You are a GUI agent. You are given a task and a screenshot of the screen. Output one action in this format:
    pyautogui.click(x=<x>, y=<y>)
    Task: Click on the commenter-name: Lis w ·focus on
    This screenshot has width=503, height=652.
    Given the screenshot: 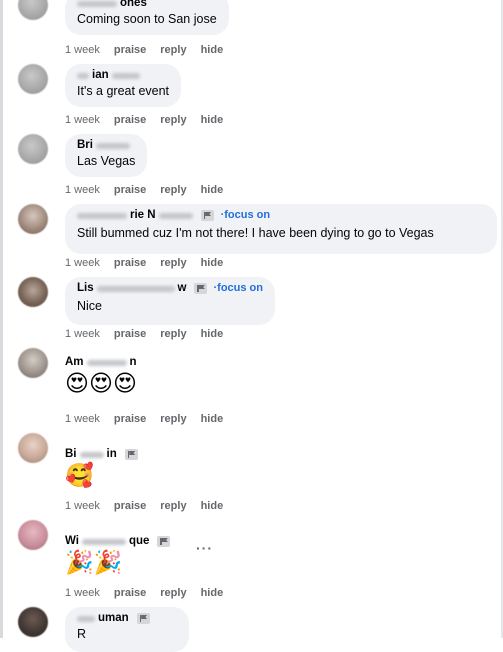 What is the action you would take?
    pyautogui.click(x=170, y=288)
    